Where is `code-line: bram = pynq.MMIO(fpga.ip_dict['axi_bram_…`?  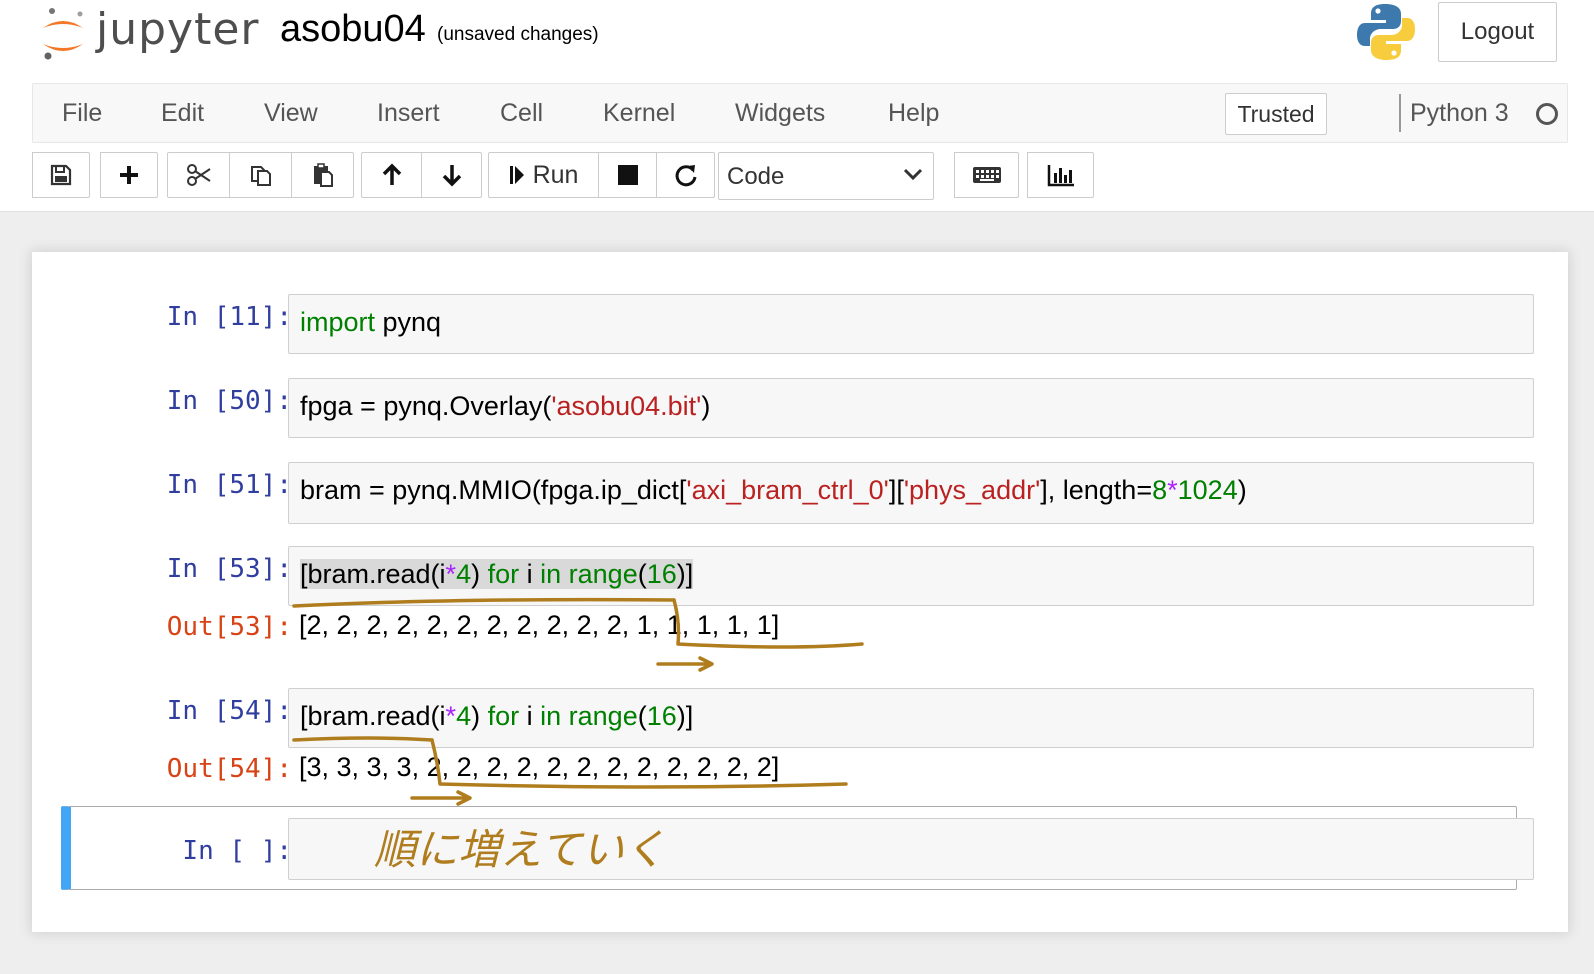 code-line: bram = pynq.MMIO(fpga.ip_dict['axi_bram_… is located at coordinates (773, 490).